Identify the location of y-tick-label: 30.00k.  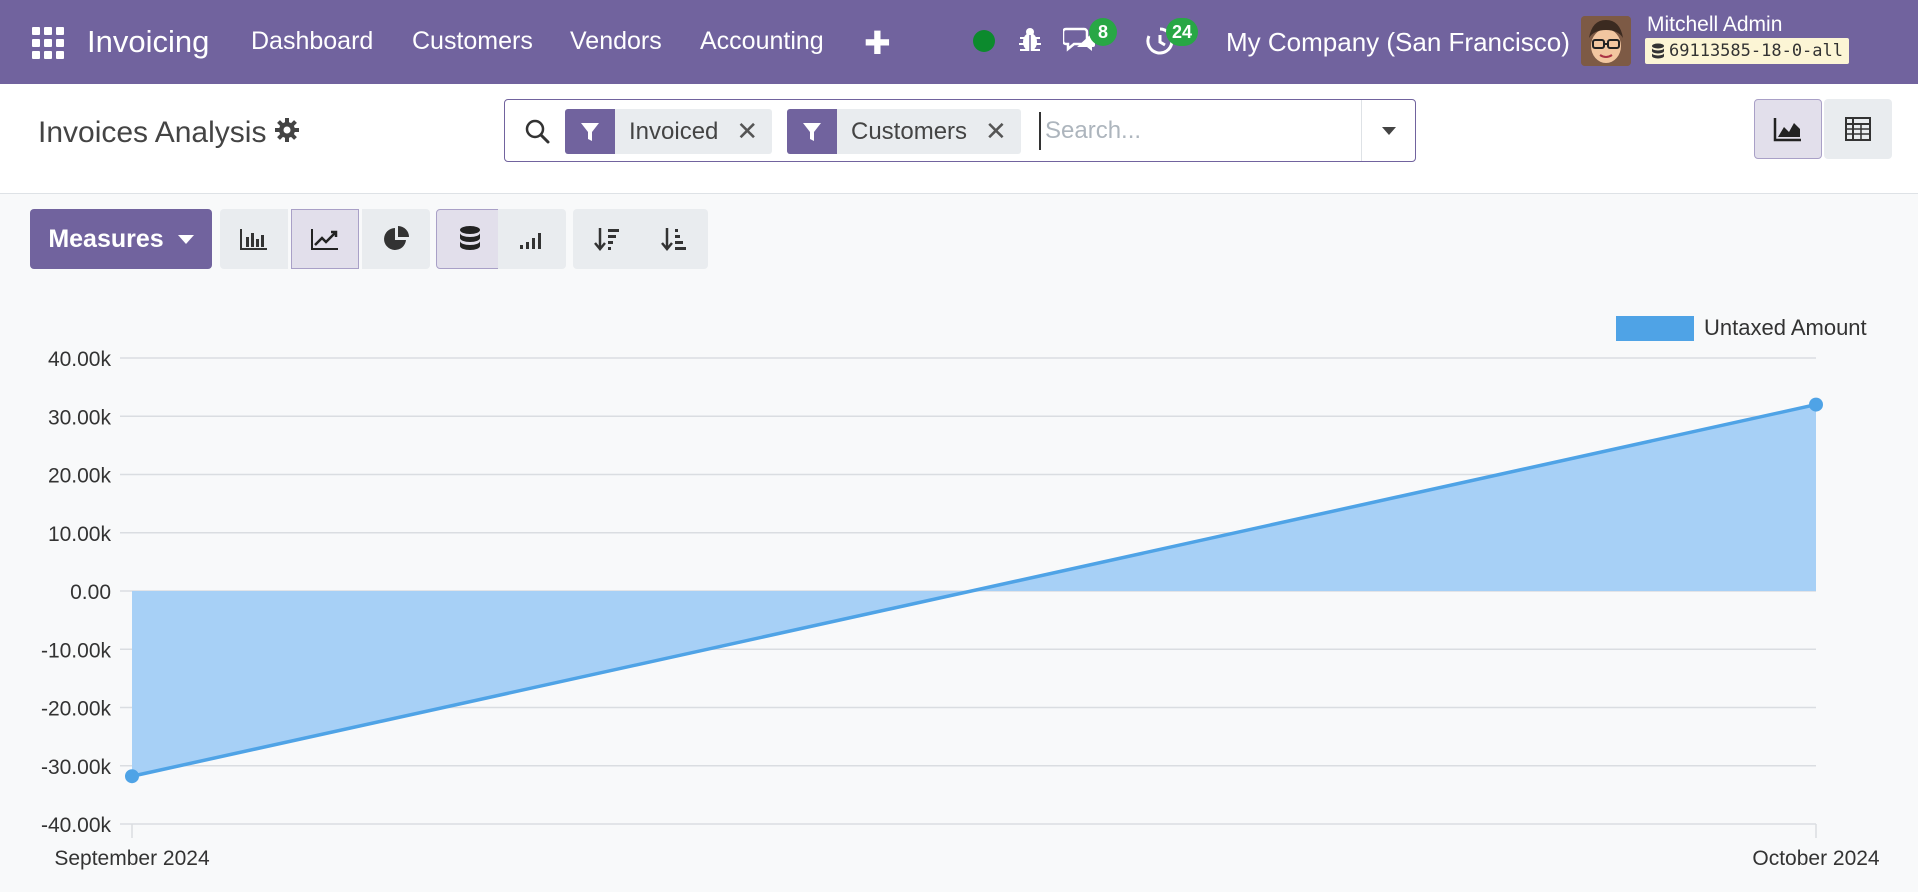
(80, 417).